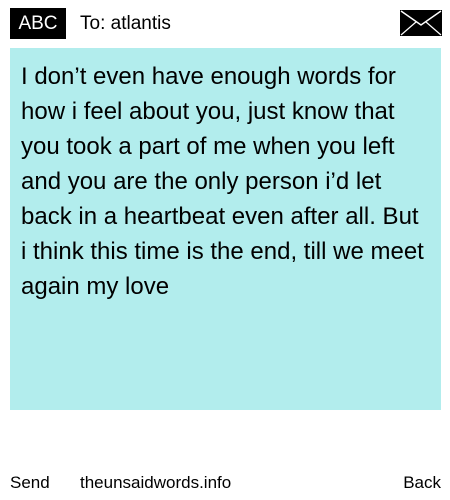  I want to click on header-bar: ABC To: atlantis, so click(225, 24).